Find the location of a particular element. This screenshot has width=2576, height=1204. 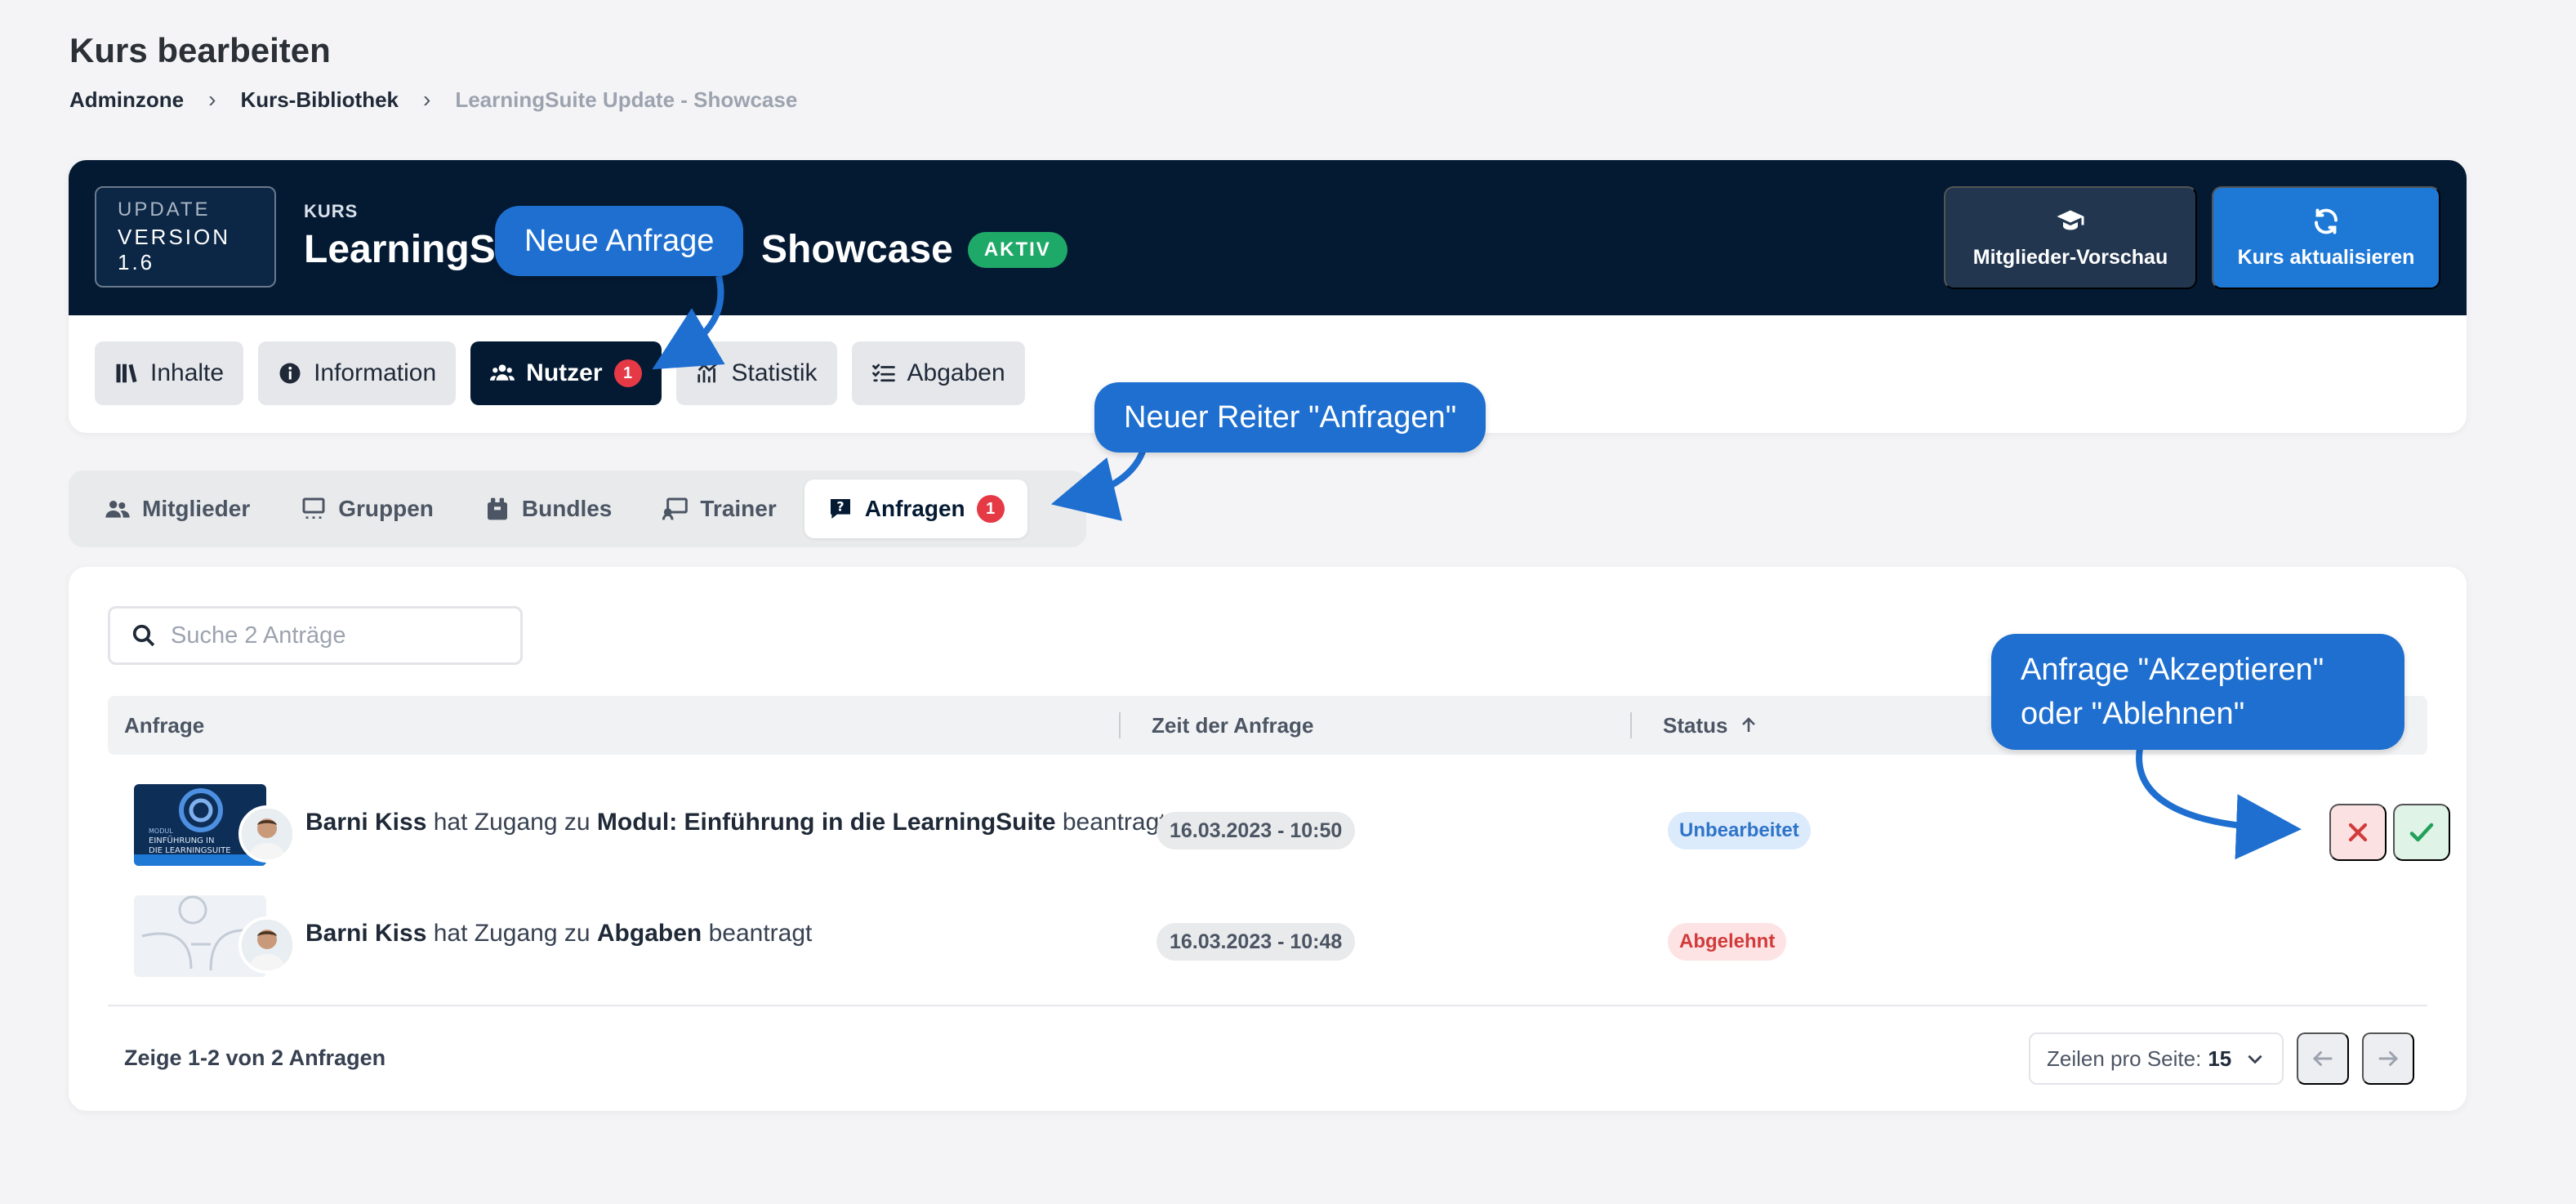

prev-page-button is located at coordinates (2323, 1058).